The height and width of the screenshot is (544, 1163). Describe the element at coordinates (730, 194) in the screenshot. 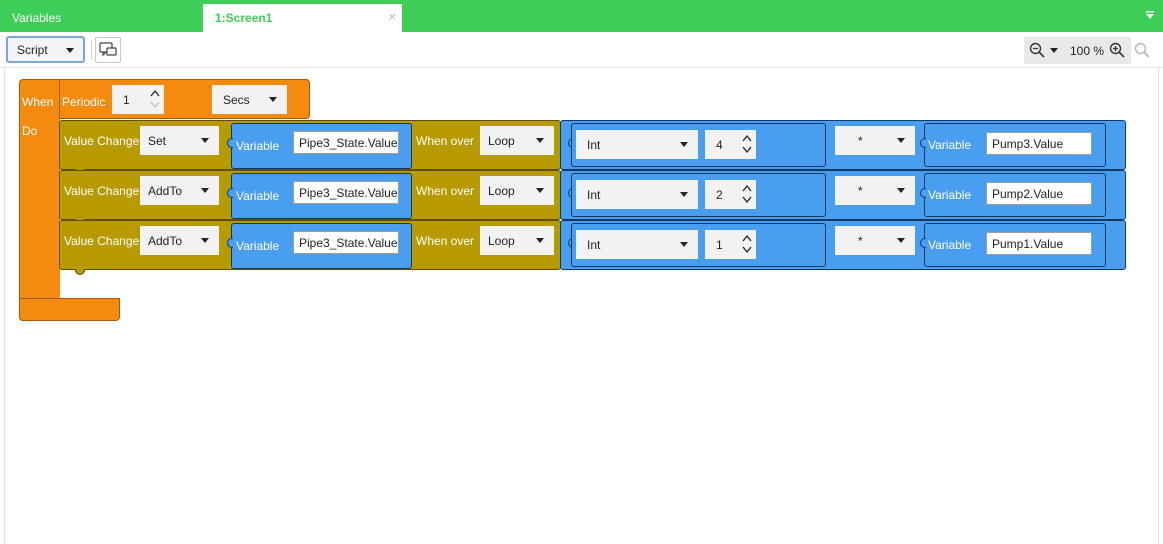

I see `number-stepper: 2` at that location.